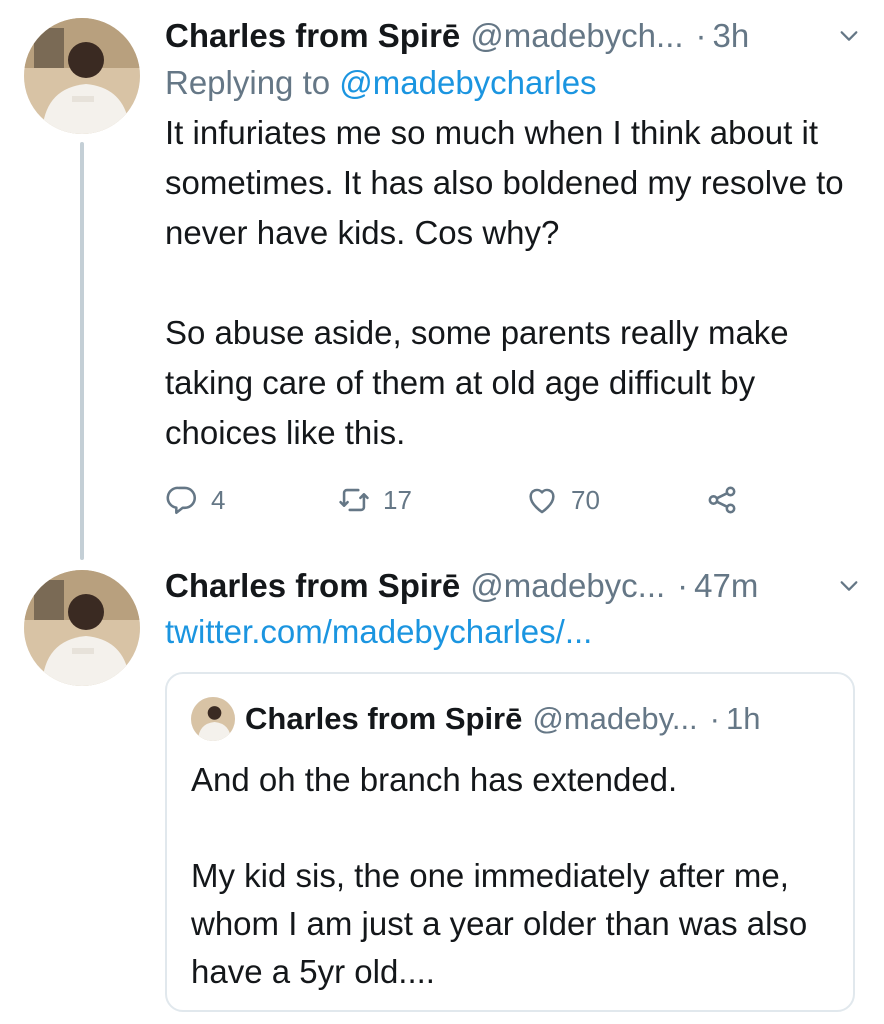 Image resolution: width=884 pixels, height=1024 pixels. I want to click on retweet-button: 17, so click(374, 500).